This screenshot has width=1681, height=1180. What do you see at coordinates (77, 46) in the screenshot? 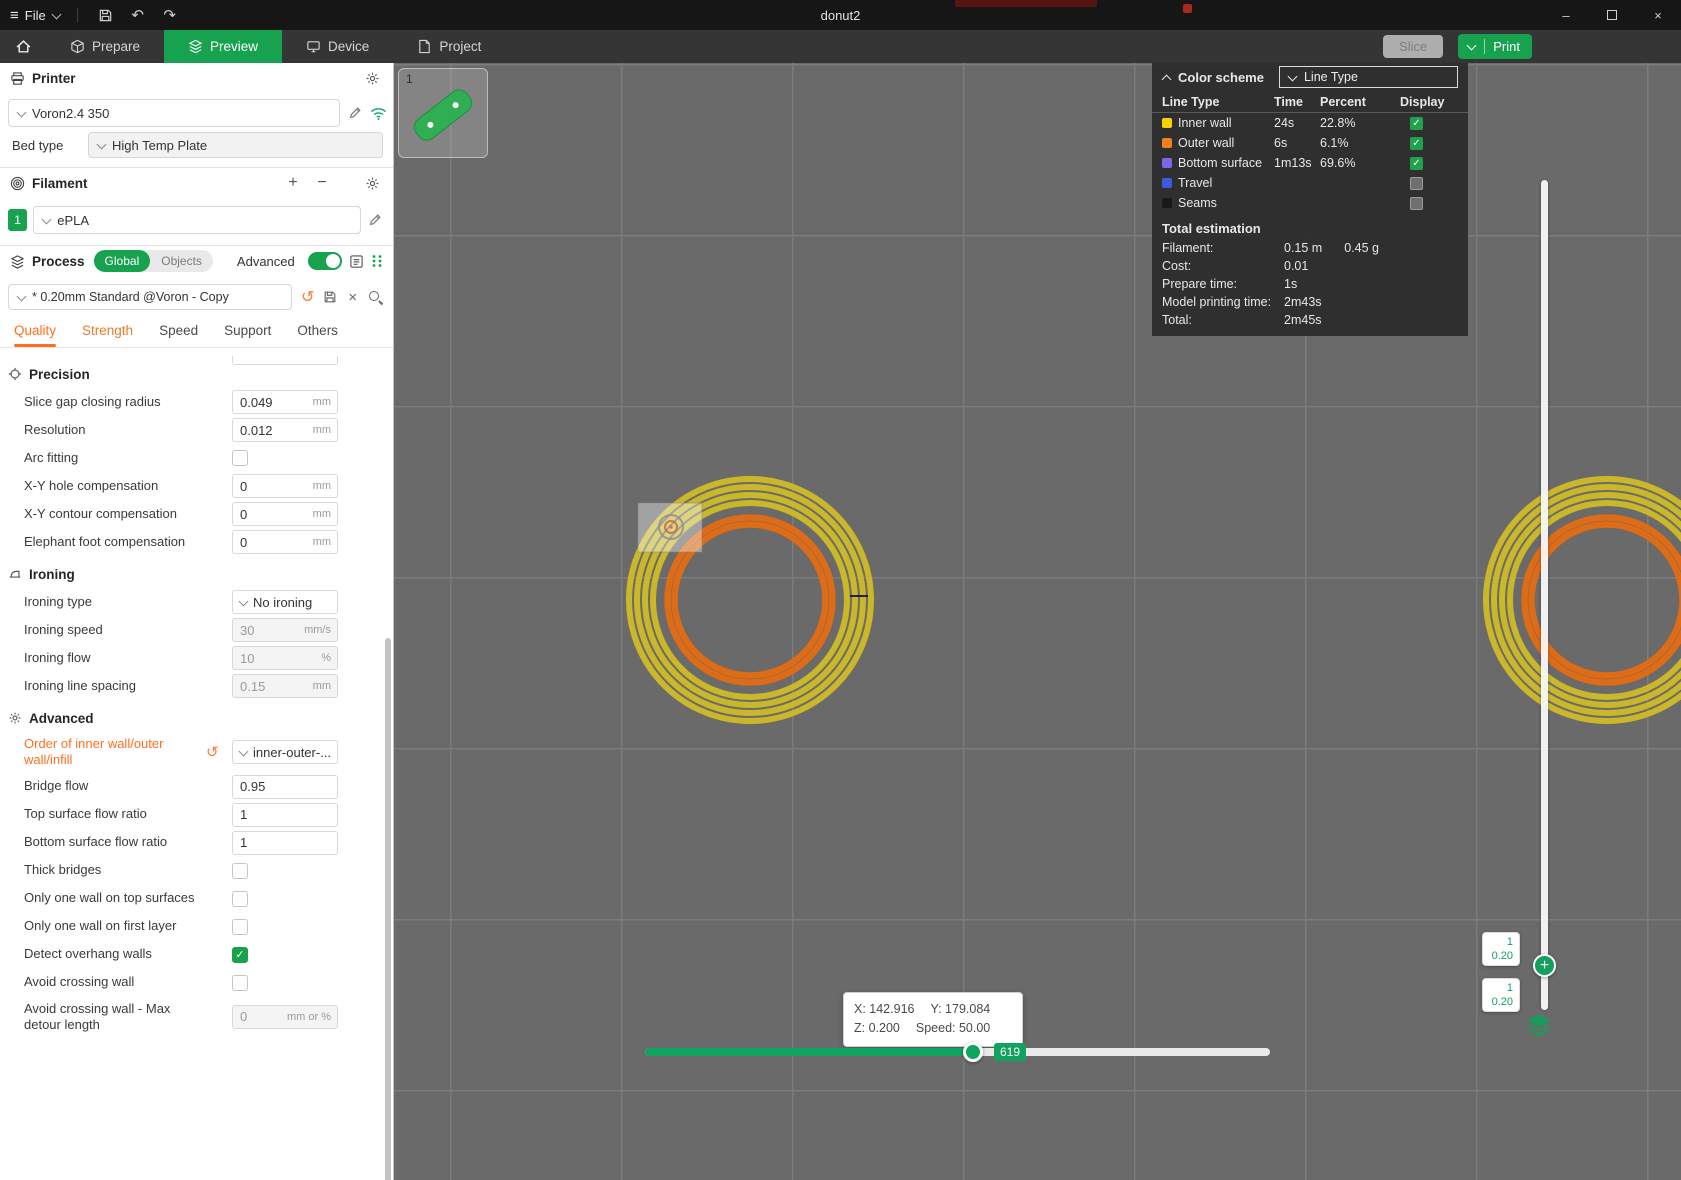
I see `prepare-icon` at bounding box center [77, 46].